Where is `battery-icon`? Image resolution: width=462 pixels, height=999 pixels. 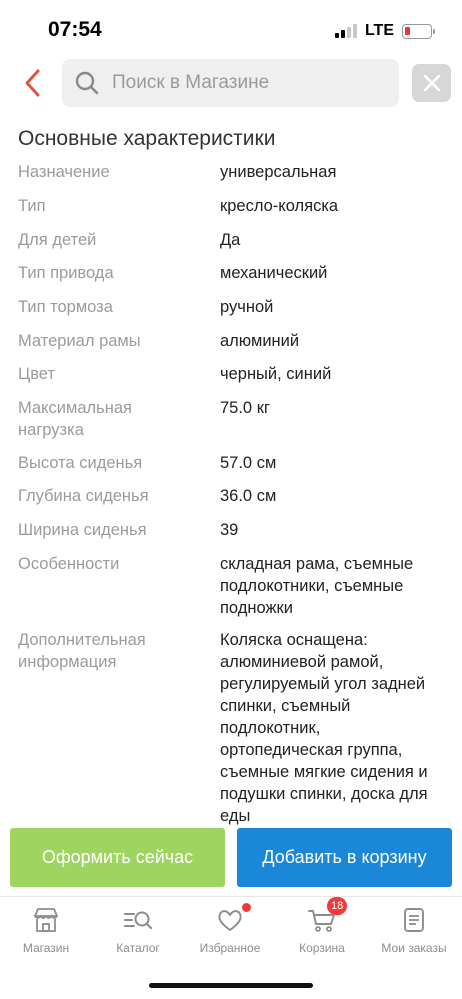 battery-icon is located at coordinates (418, 31).